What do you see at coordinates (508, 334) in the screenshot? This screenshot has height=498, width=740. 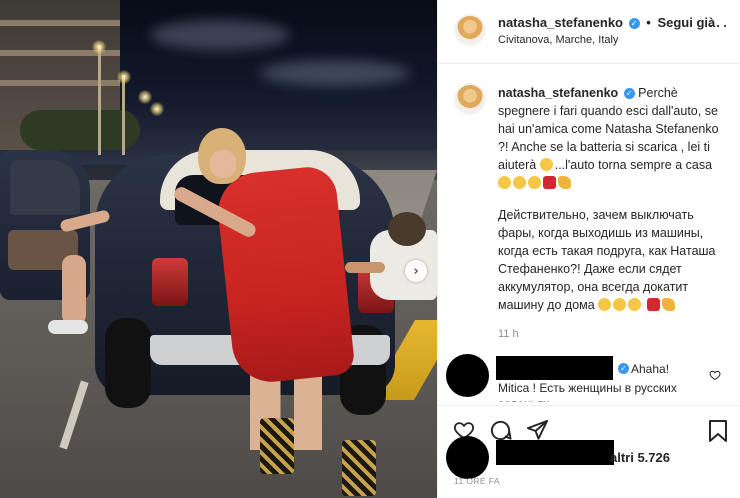 I see `caption-timestamp: 11 h` at bounding box center [508, 334].